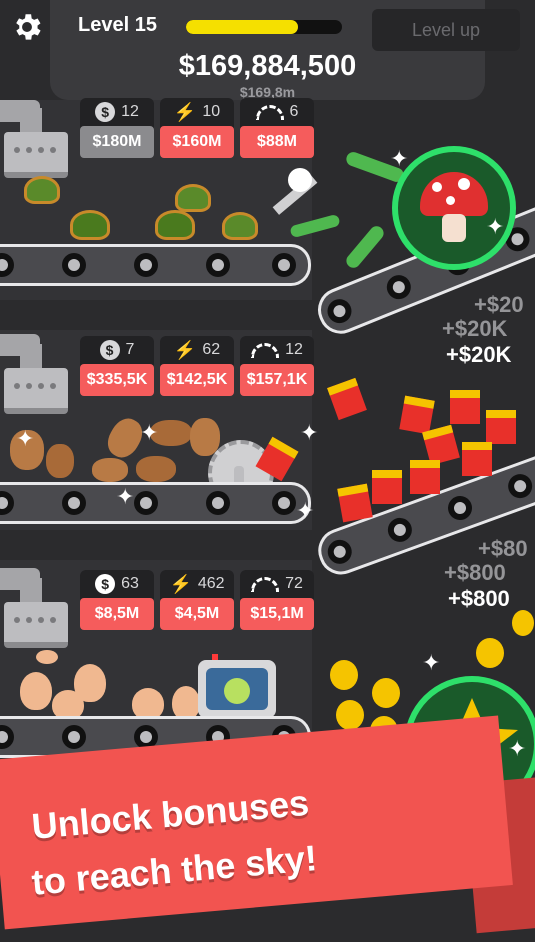 The width and height of the screenshot is (535, 942). I want to click on coin-level-count: 63, so click(130, 583).